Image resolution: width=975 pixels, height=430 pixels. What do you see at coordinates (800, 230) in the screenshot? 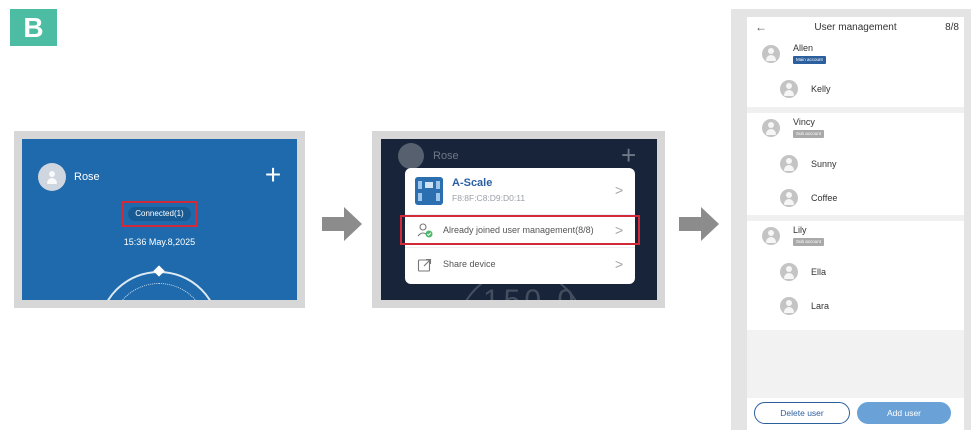
I see `user-name: Lily` at bounding box center [800, 230].